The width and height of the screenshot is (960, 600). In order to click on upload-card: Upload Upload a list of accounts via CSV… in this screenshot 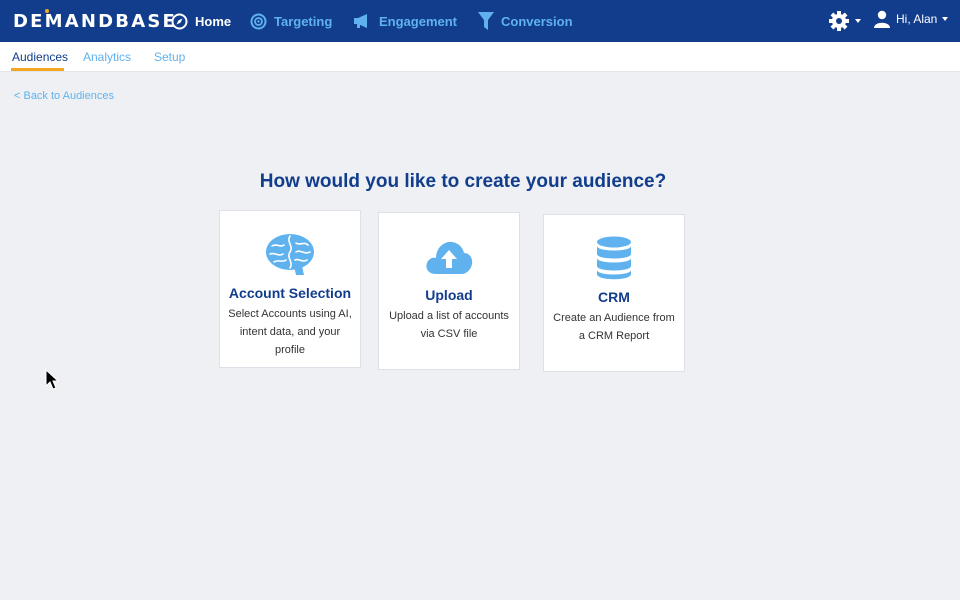, I will do `click(449, 291)`.